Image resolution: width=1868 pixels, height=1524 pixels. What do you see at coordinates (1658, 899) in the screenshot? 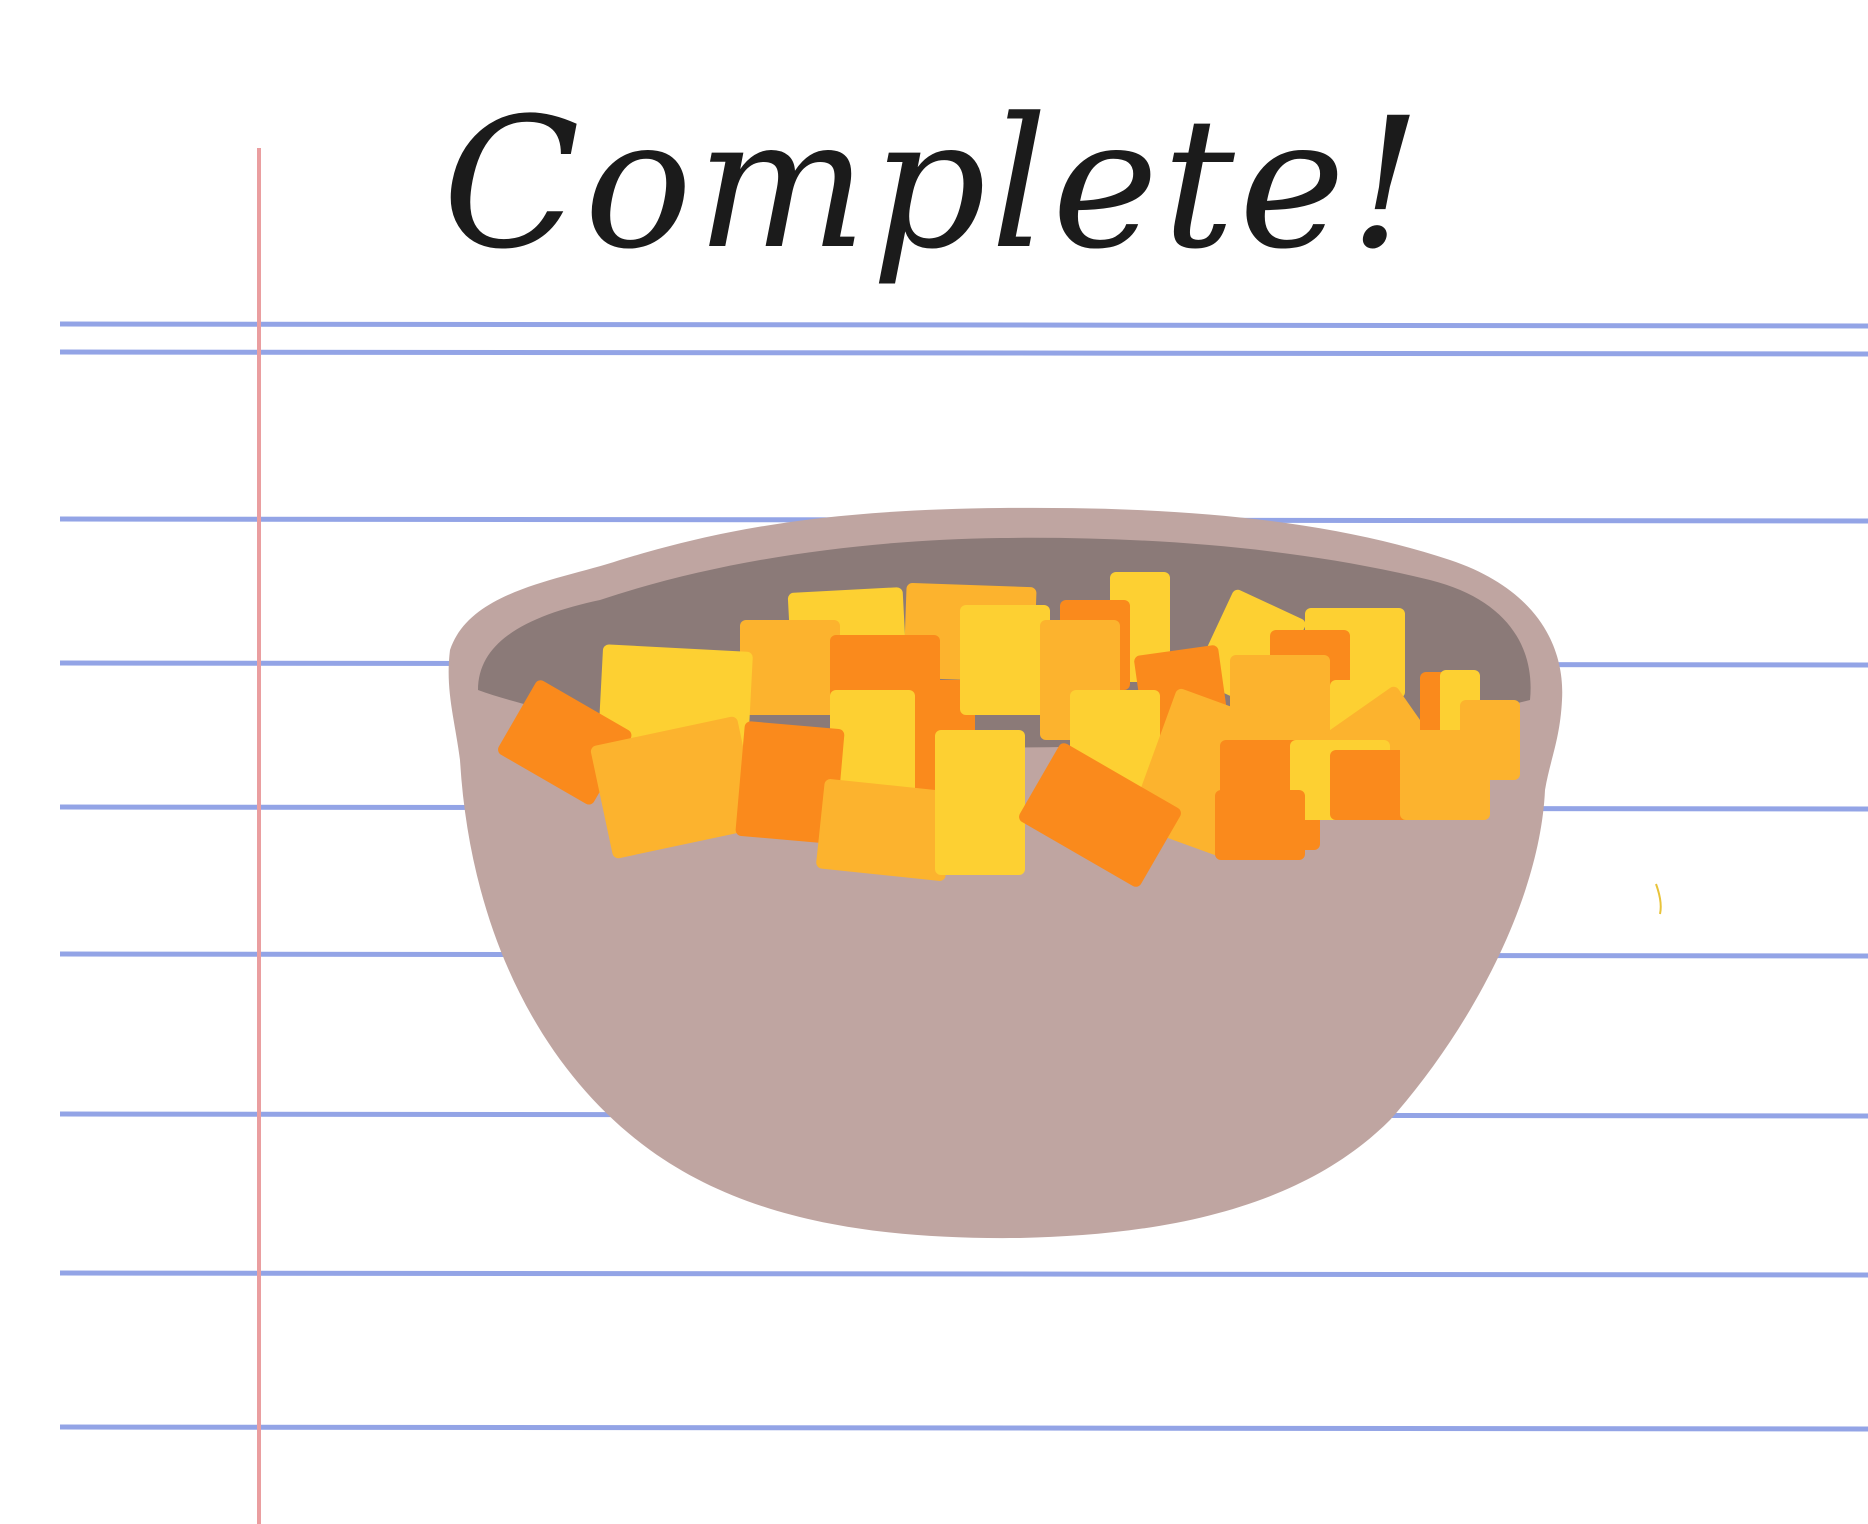
I see `stray-mark` at bounding box center [1658, 899].